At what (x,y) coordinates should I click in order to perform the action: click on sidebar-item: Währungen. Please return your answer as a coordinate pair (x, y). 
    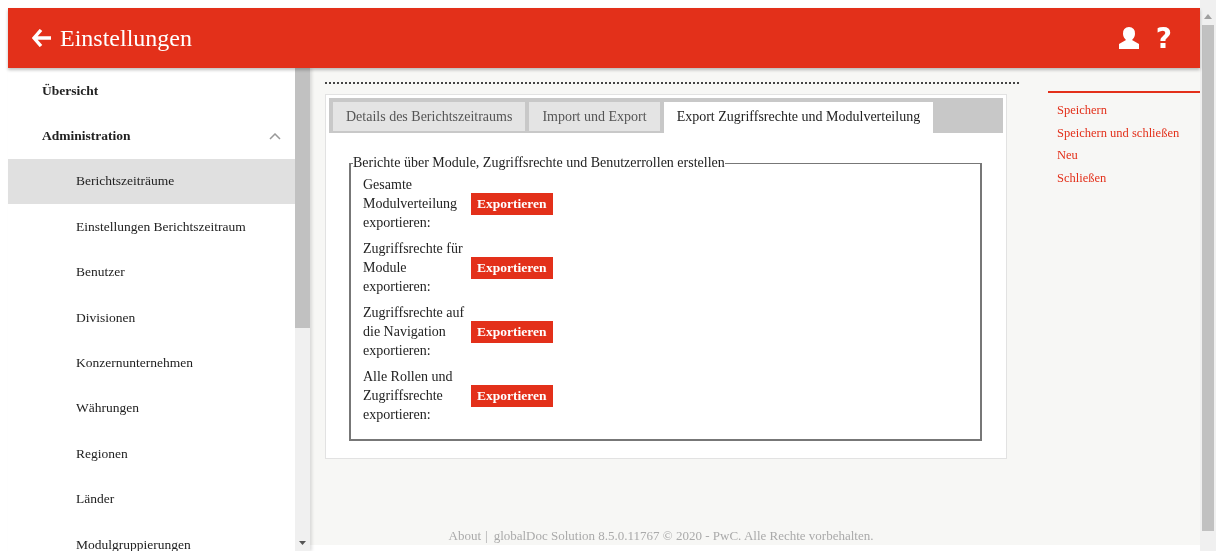
    Looking at the image, I should click on (151, 408).